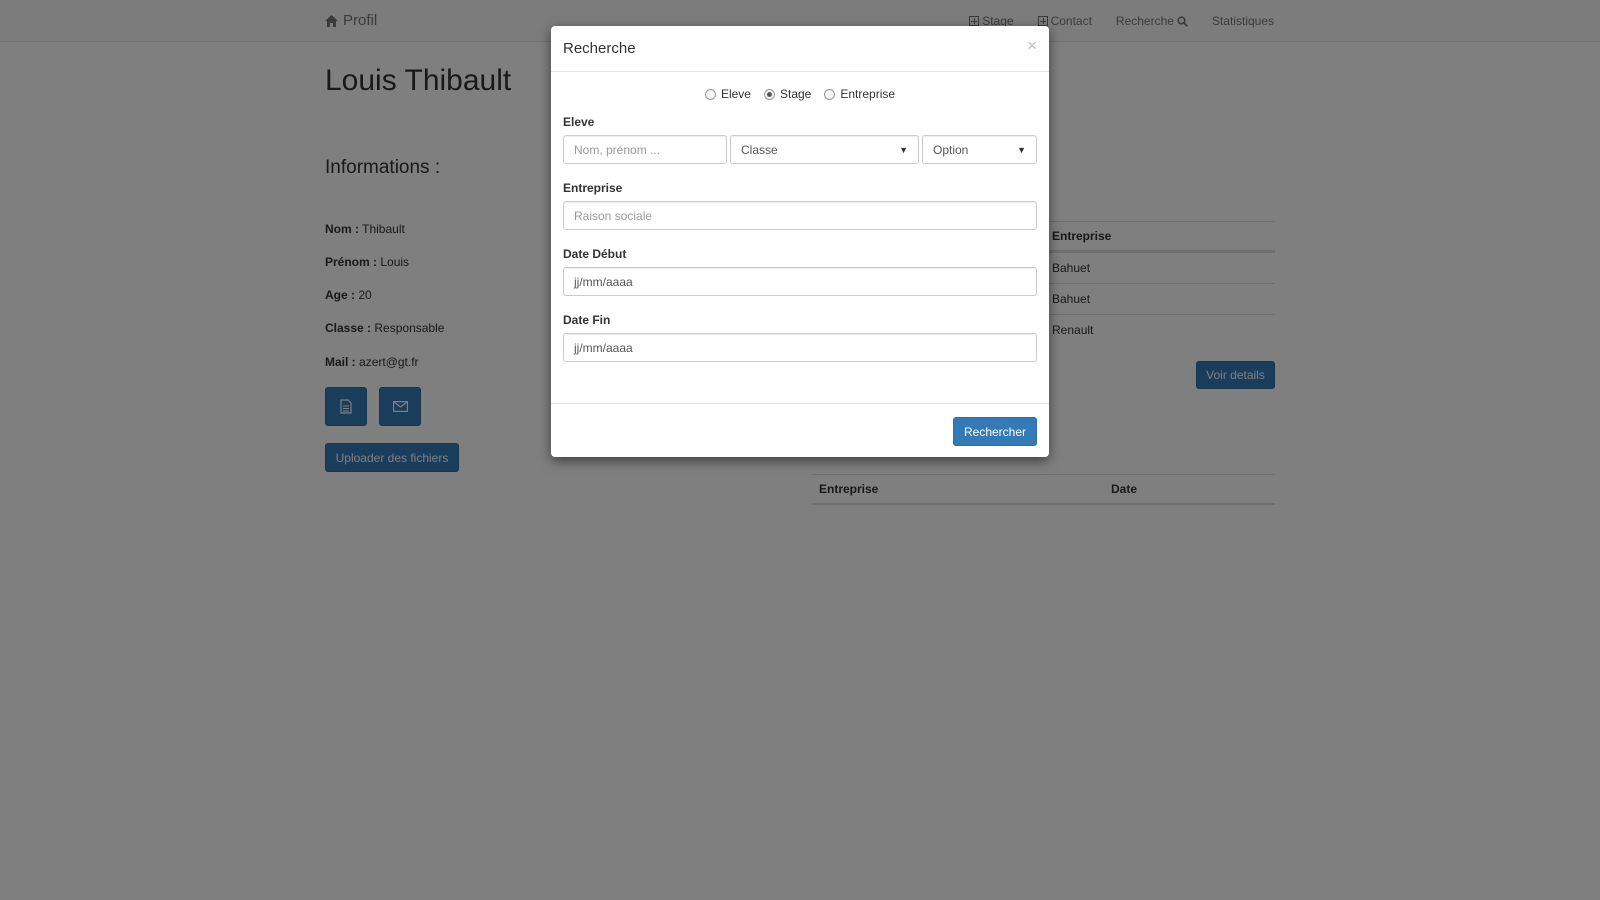 This screenshot has width=1600, height=900. I want to click on radio-stage: Stage, so click(787, 94).